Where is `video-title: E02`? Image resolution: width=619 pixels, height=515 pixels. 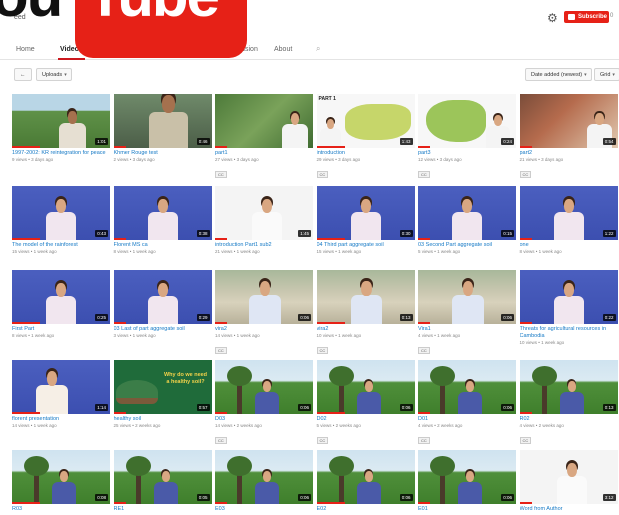
video-title: E02 is located at coordinates (366, 509).